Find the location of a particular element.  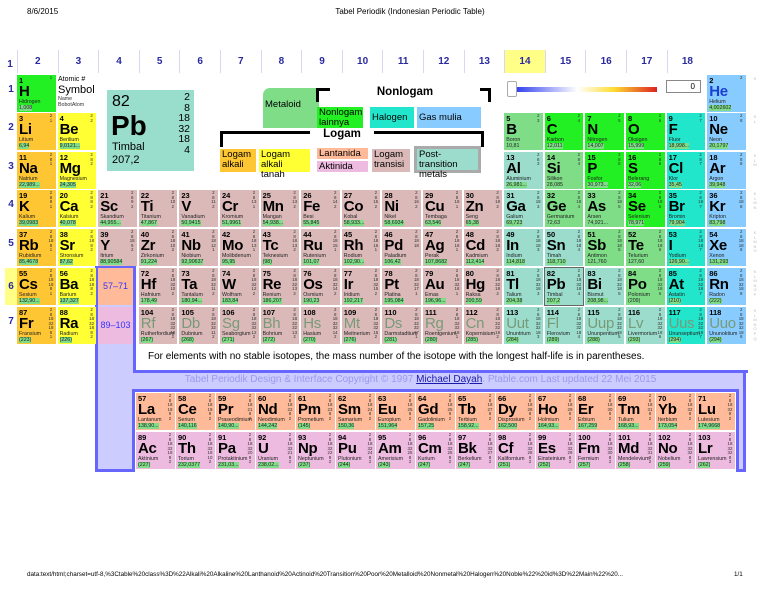

element-cu: 29 2 8 18 1 Cu Tembaga 63,546 is located at coordinates (442, 208).